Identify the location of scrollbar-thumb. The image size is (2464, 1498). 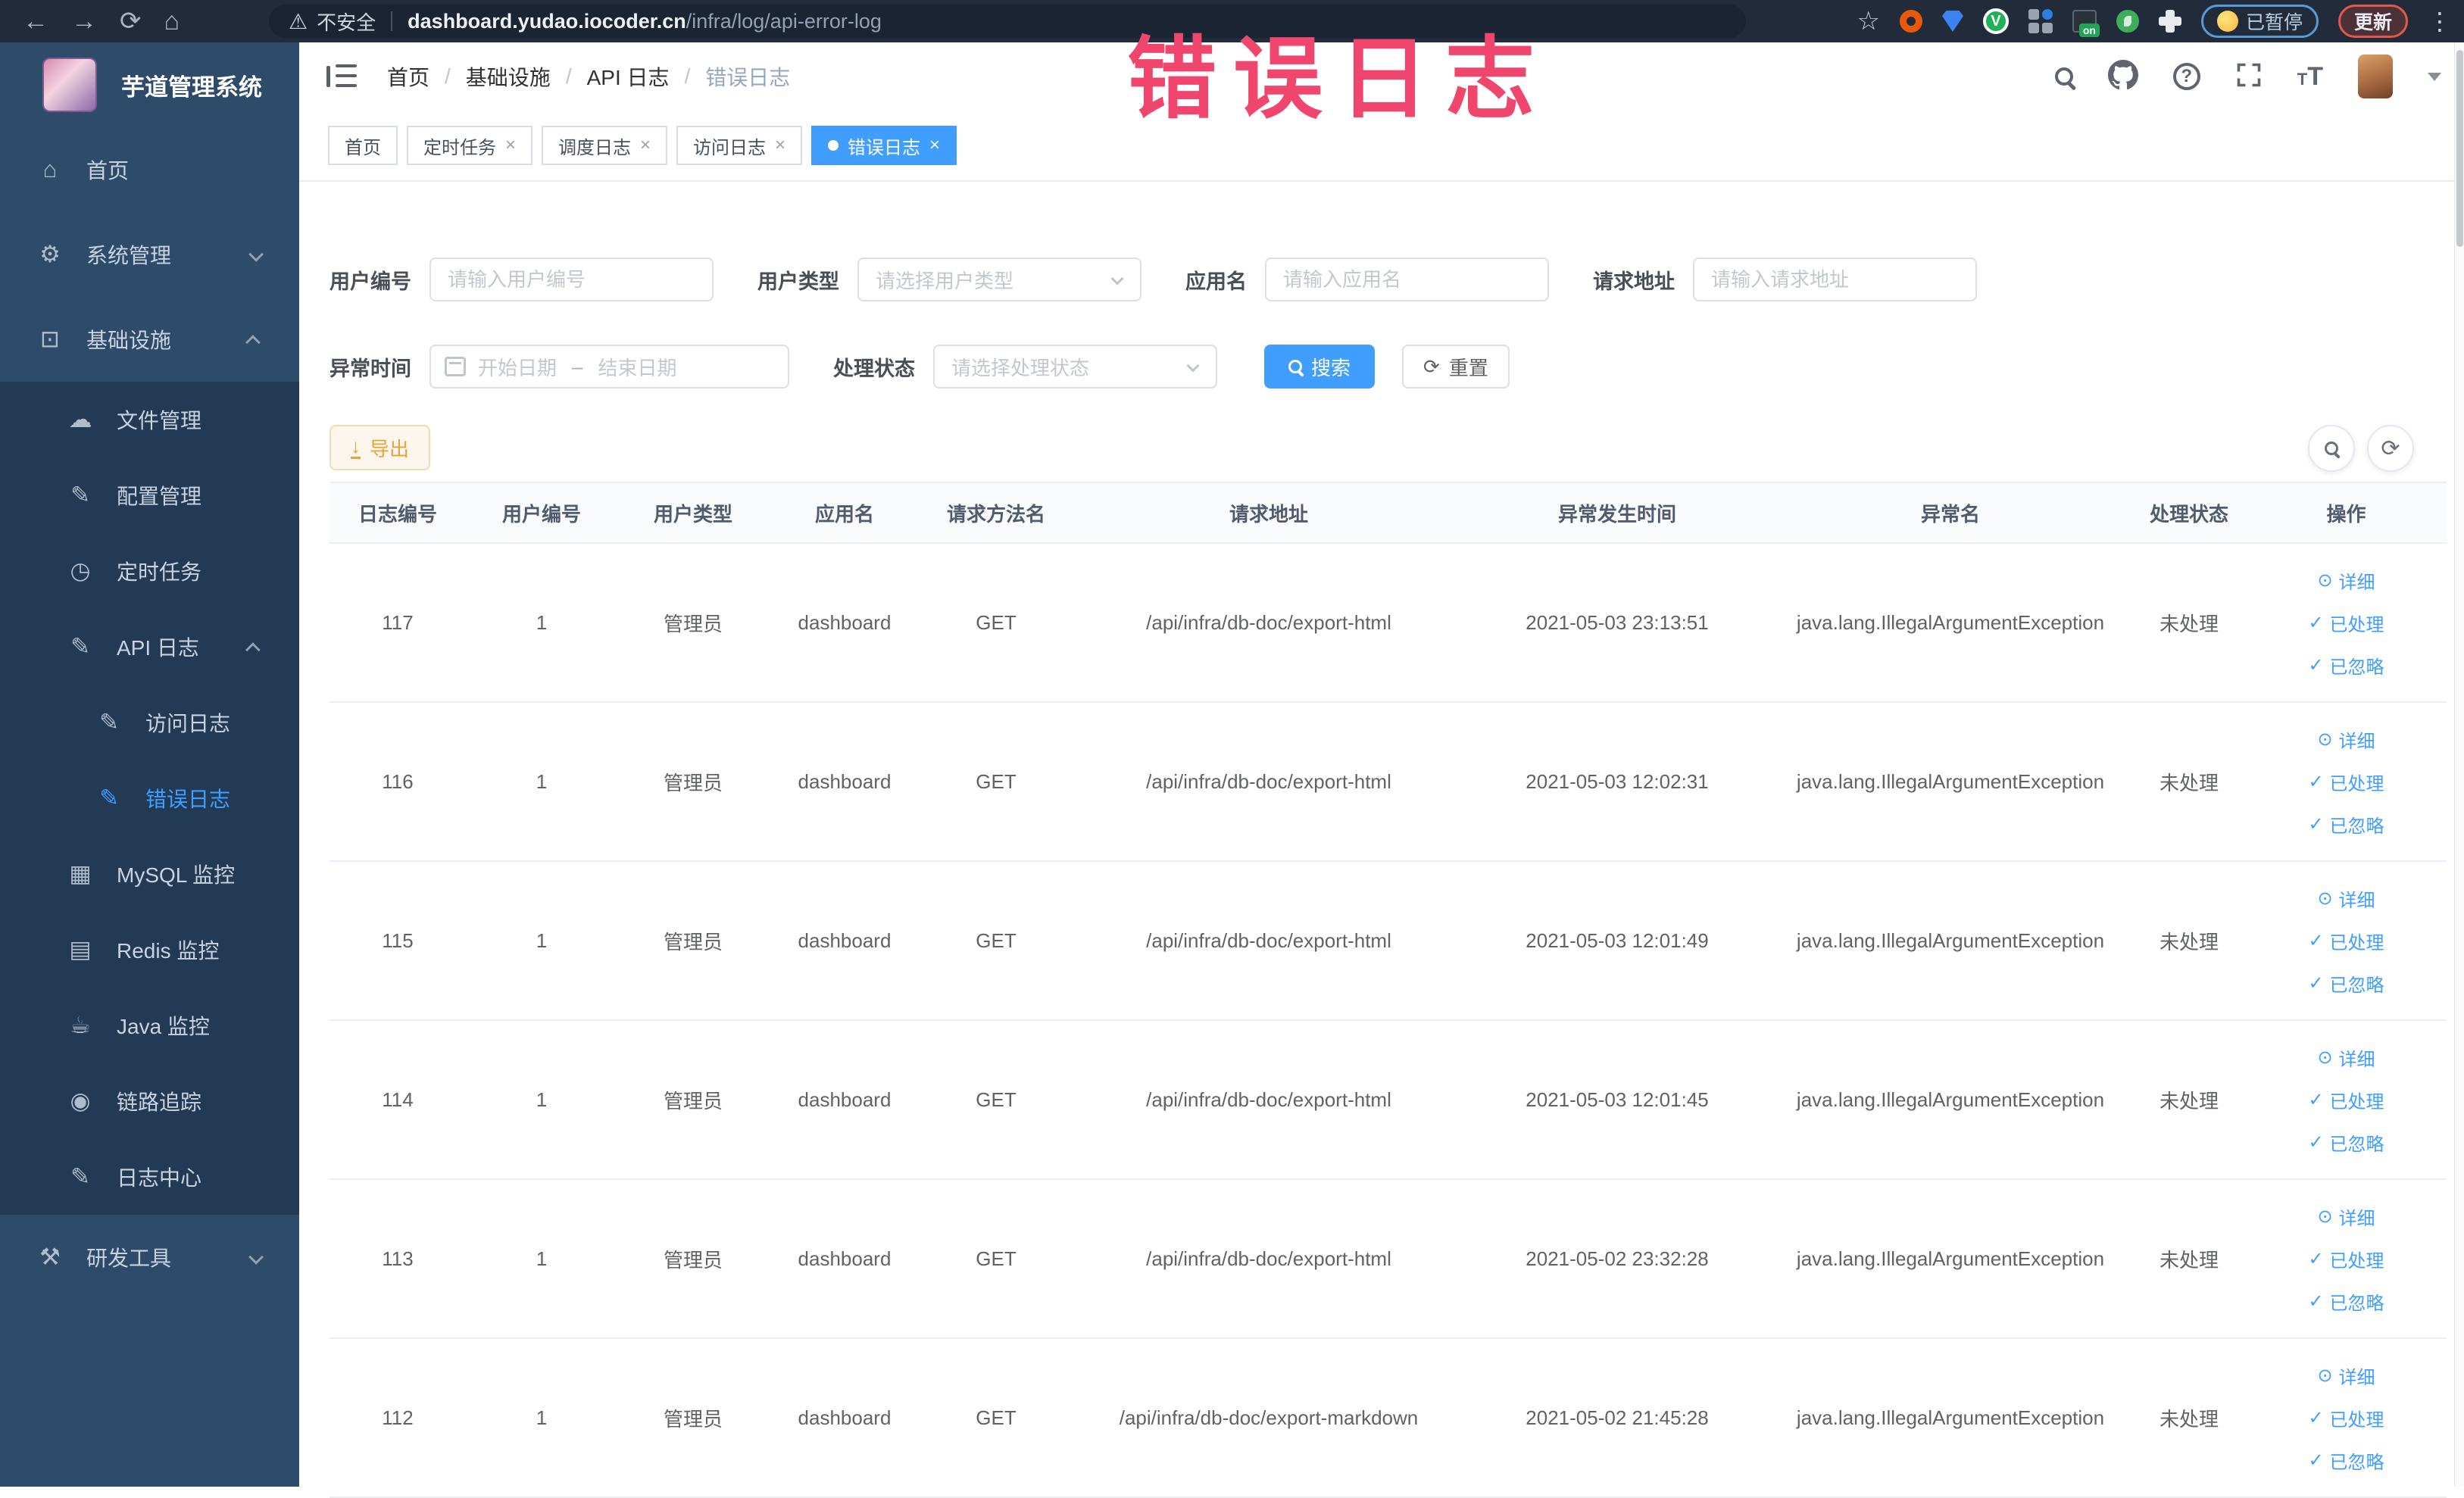
(2459, 148).